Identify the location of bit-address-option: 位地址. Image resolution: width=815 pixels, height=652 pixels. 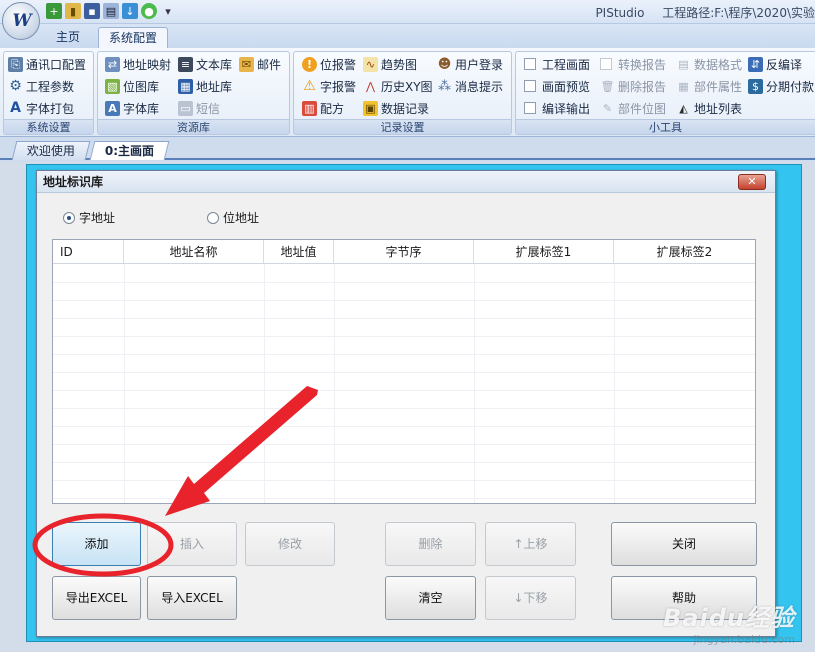
(233, 217).